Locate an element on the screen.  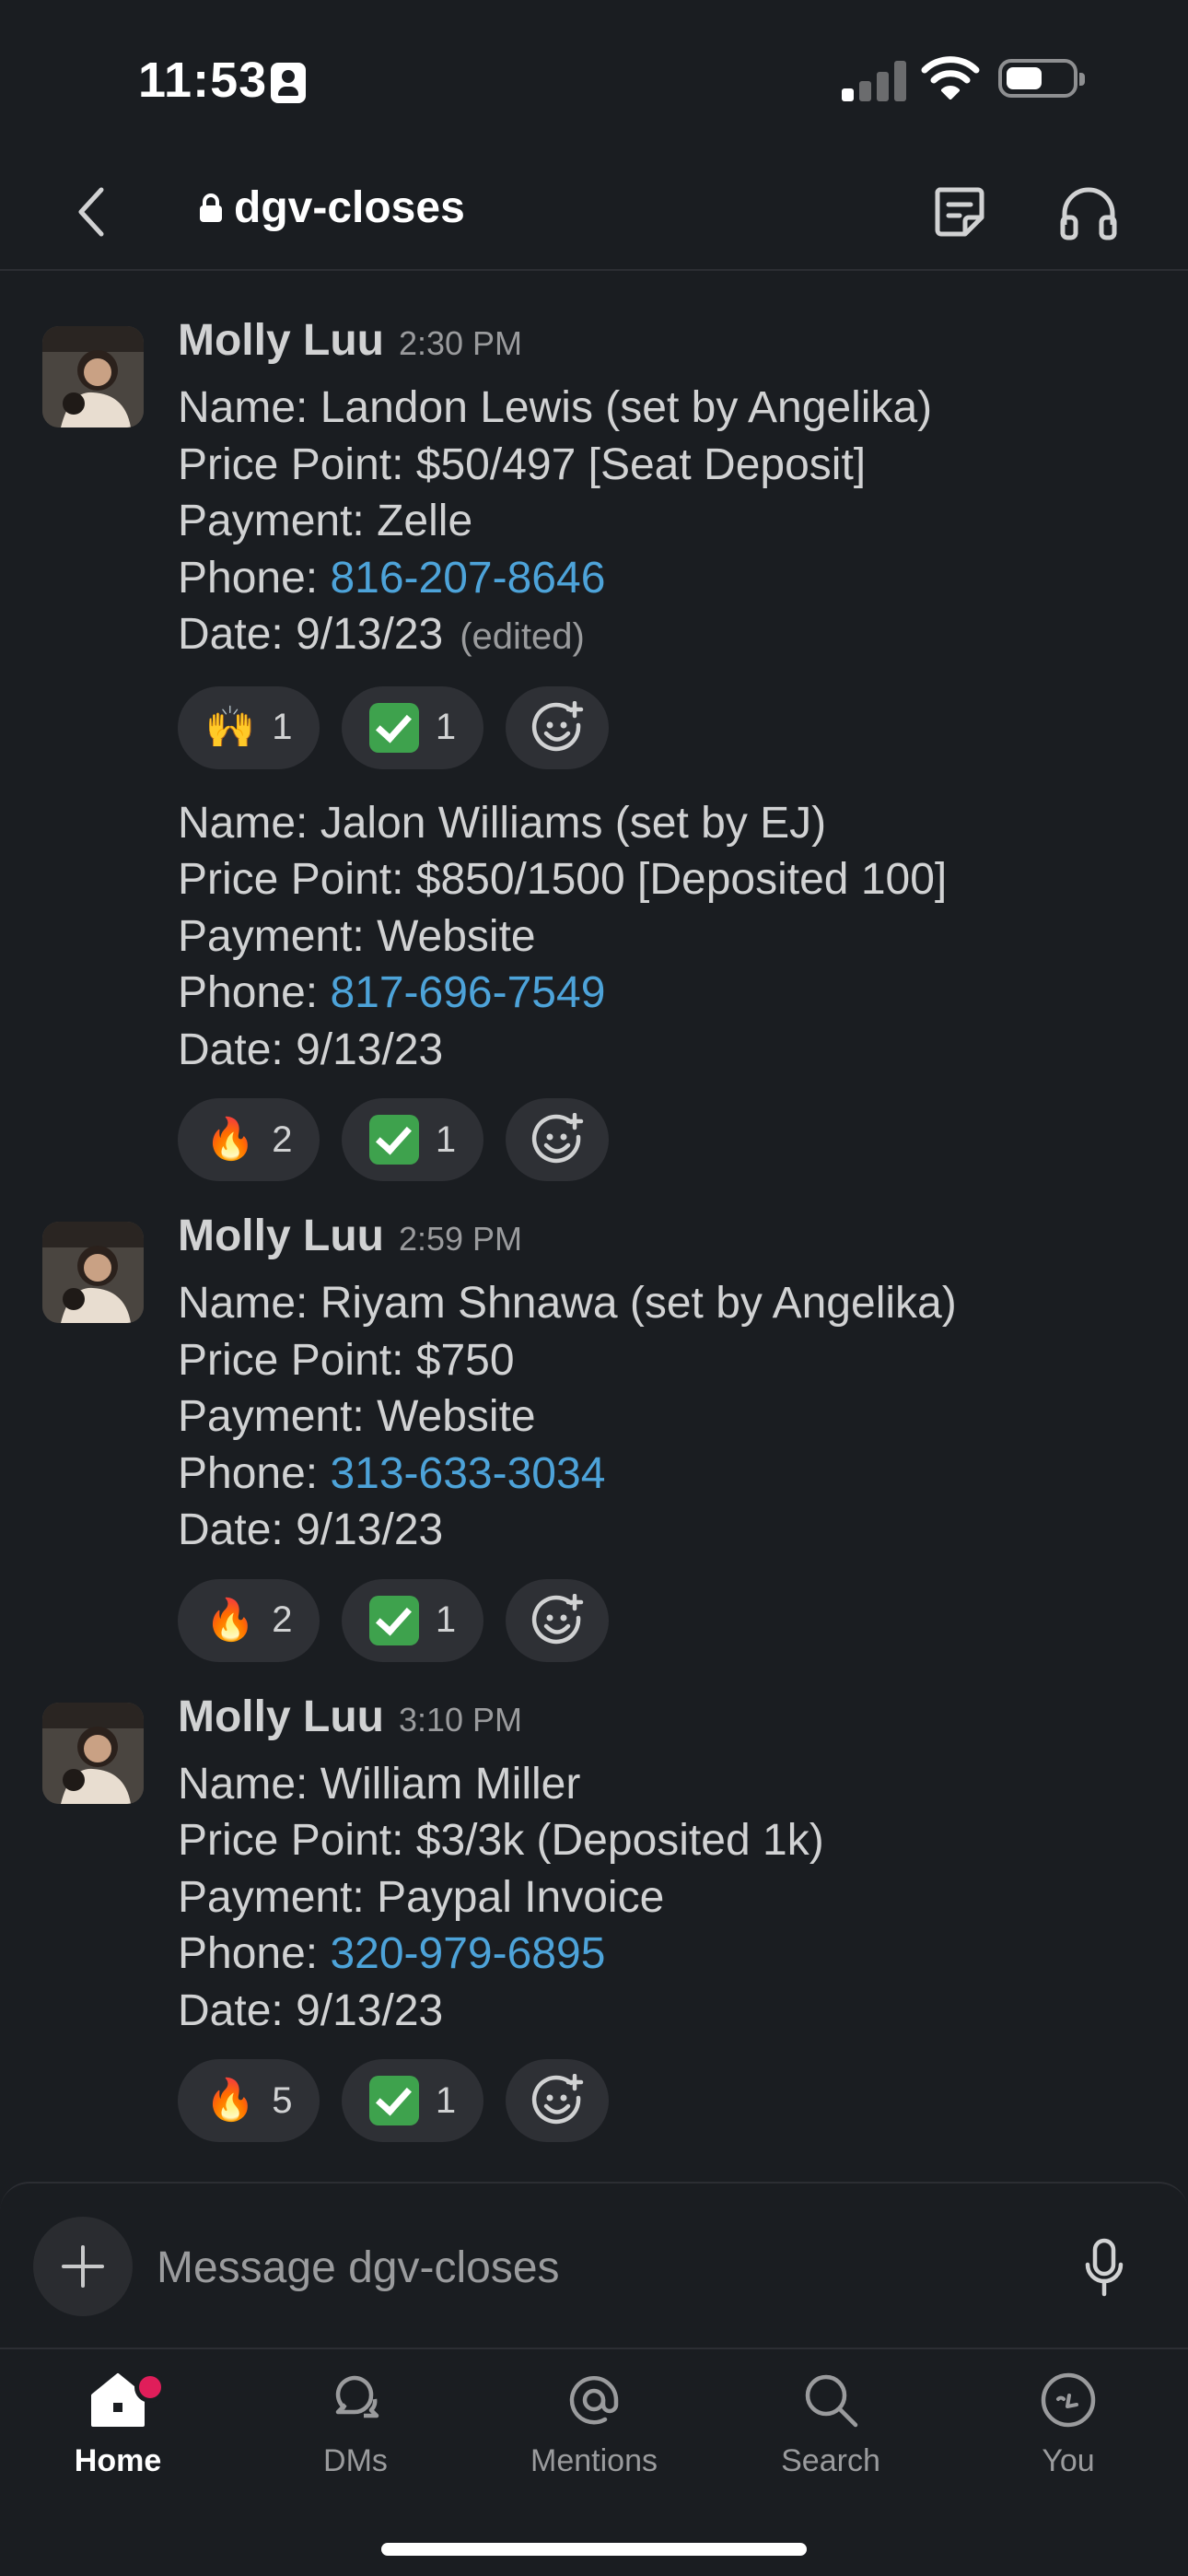
message-line: Name: William Miller is located at coordinates (379, 1784).